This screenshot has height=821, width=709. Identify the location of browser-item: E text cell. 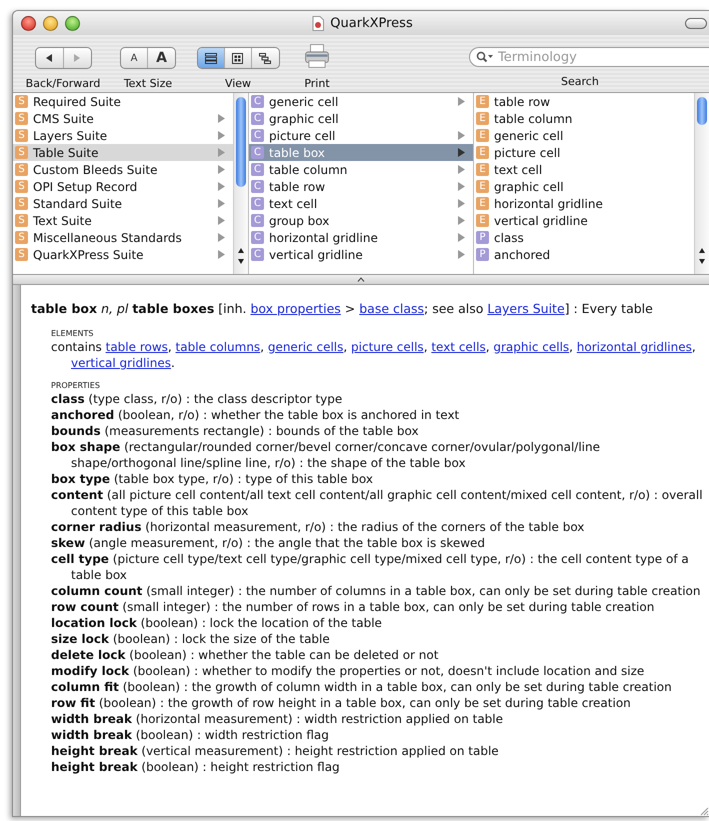
(584, 169).